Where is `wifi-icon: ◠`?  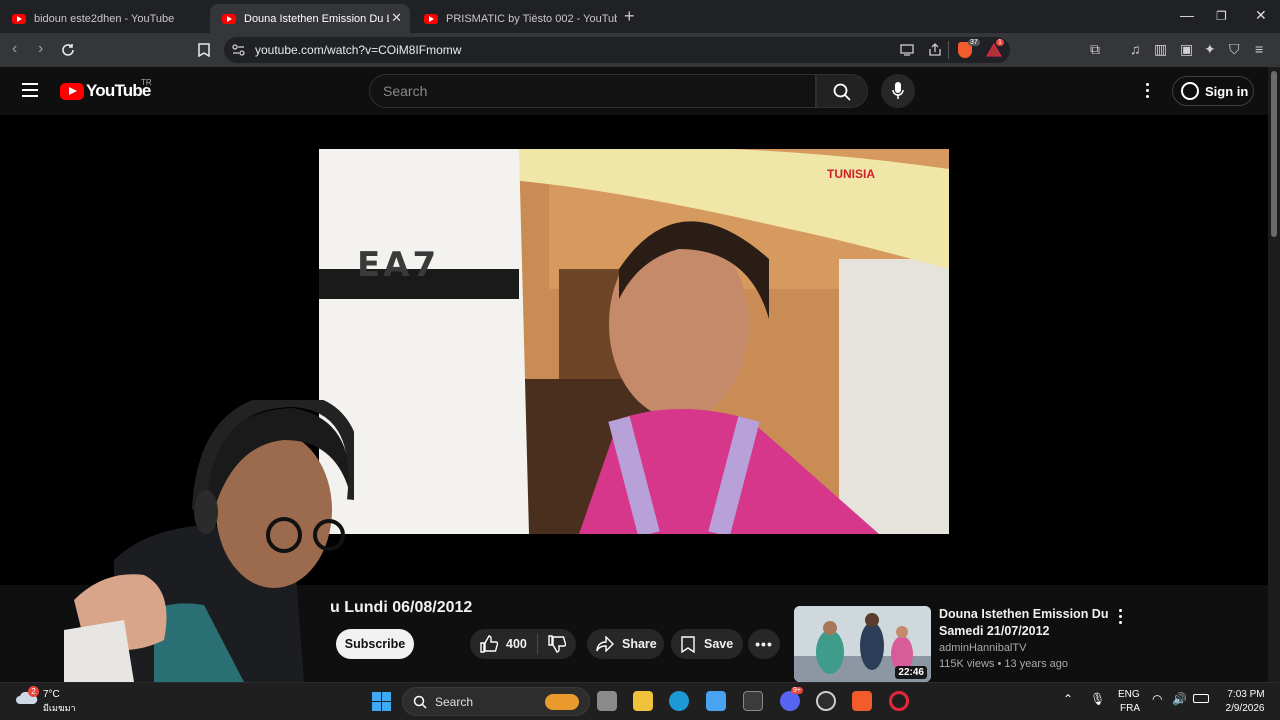 wifi-icon: ◠ is located at coordinates (1157, 699).